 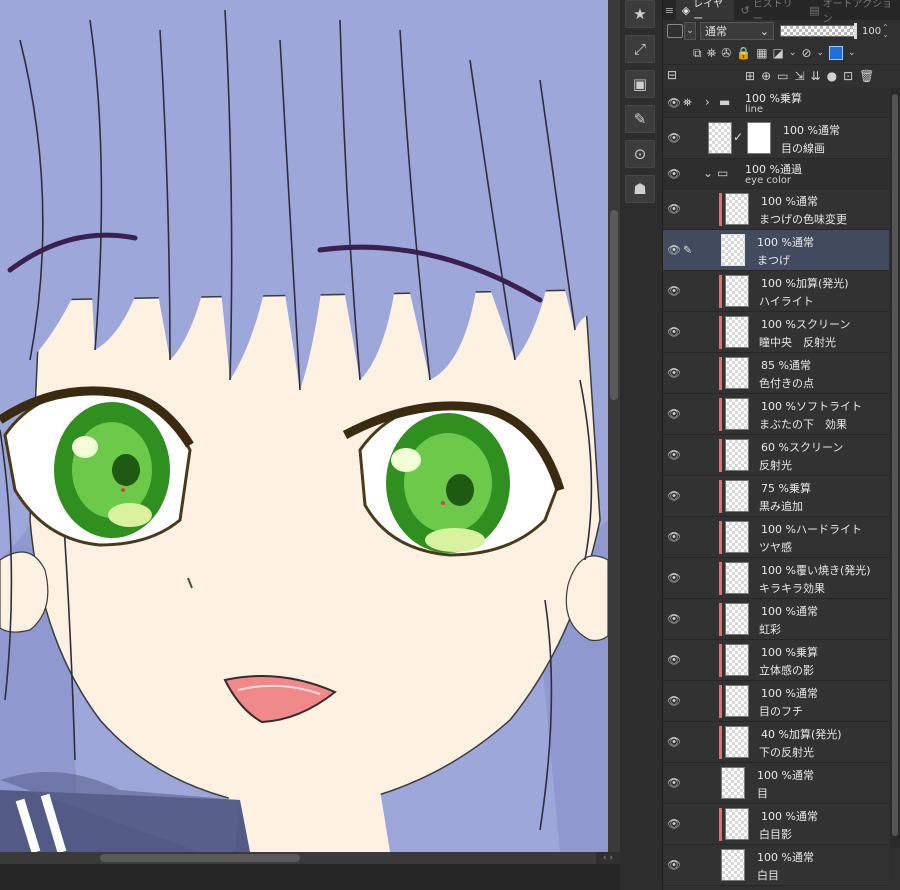 What do you see at coordinates (776, 742) in the screenshot?
I see `layer-row: 👁 40 %加算(発光) 下の反射光` at bounding box center [776, 742].